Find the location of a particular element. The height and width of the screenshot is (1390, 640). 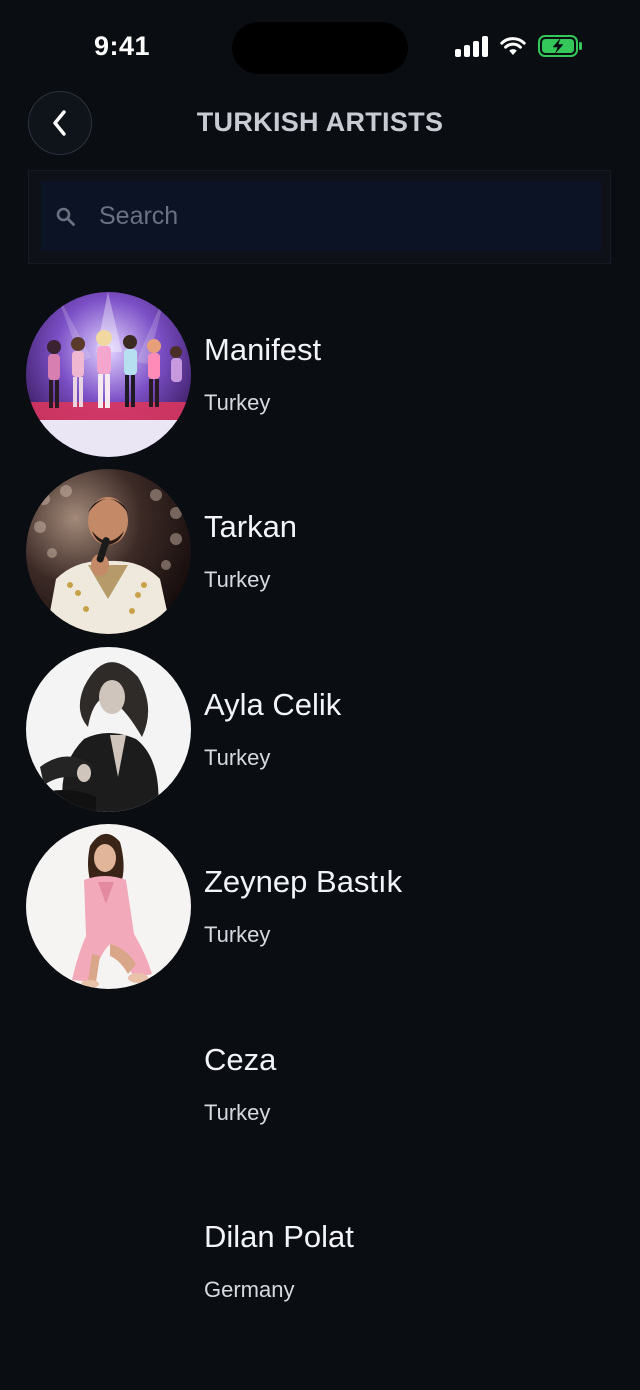

cellular-signal-icon is located at coordinates (471, 46).